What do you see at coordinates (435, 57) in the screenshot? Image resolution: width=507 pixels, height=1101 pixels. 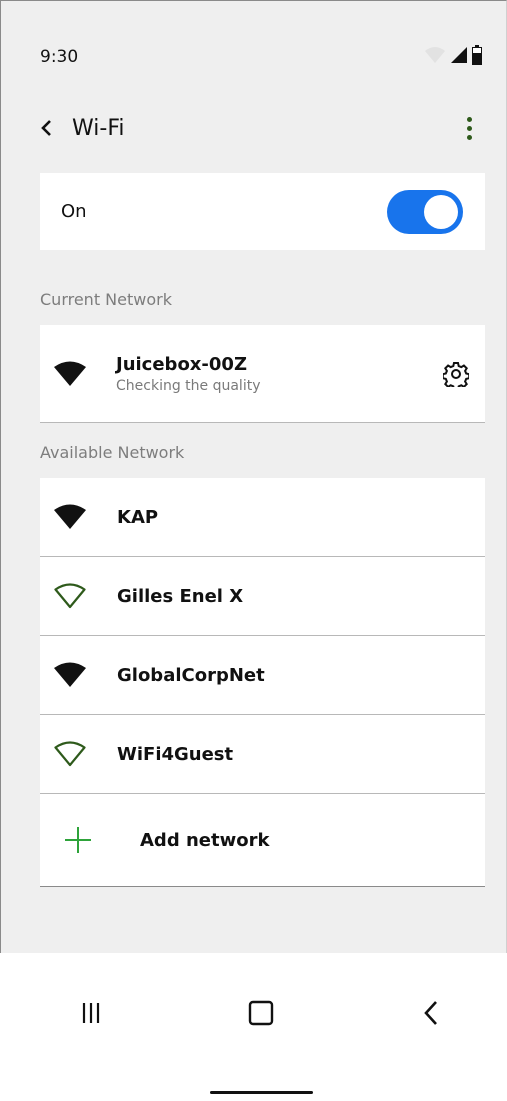 I see `wifi-signal-icon` at bounding box center [435, 57].